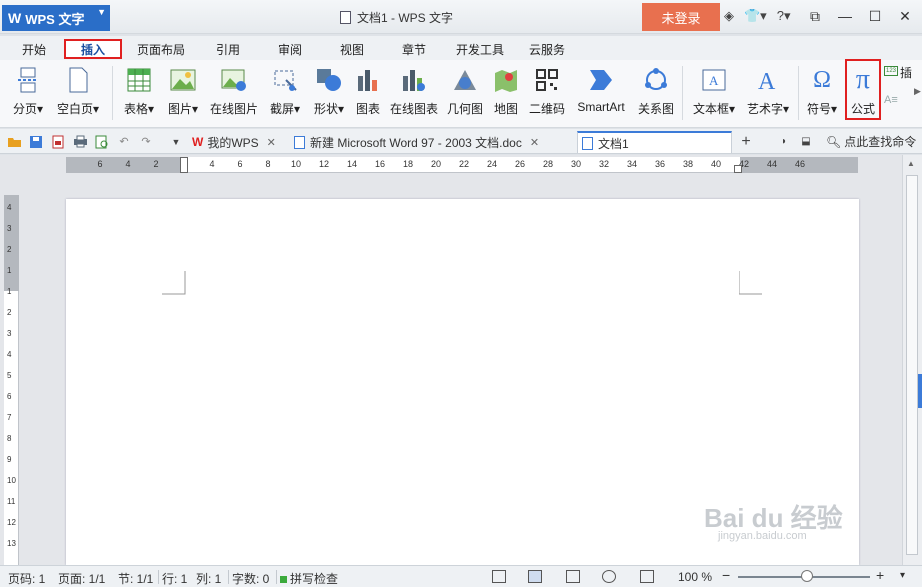 The height and width of the screenshot is (587, 922). Describe the element at coordinates (573, 576) in the screenshot. I see `outline-view-icon` at that location.